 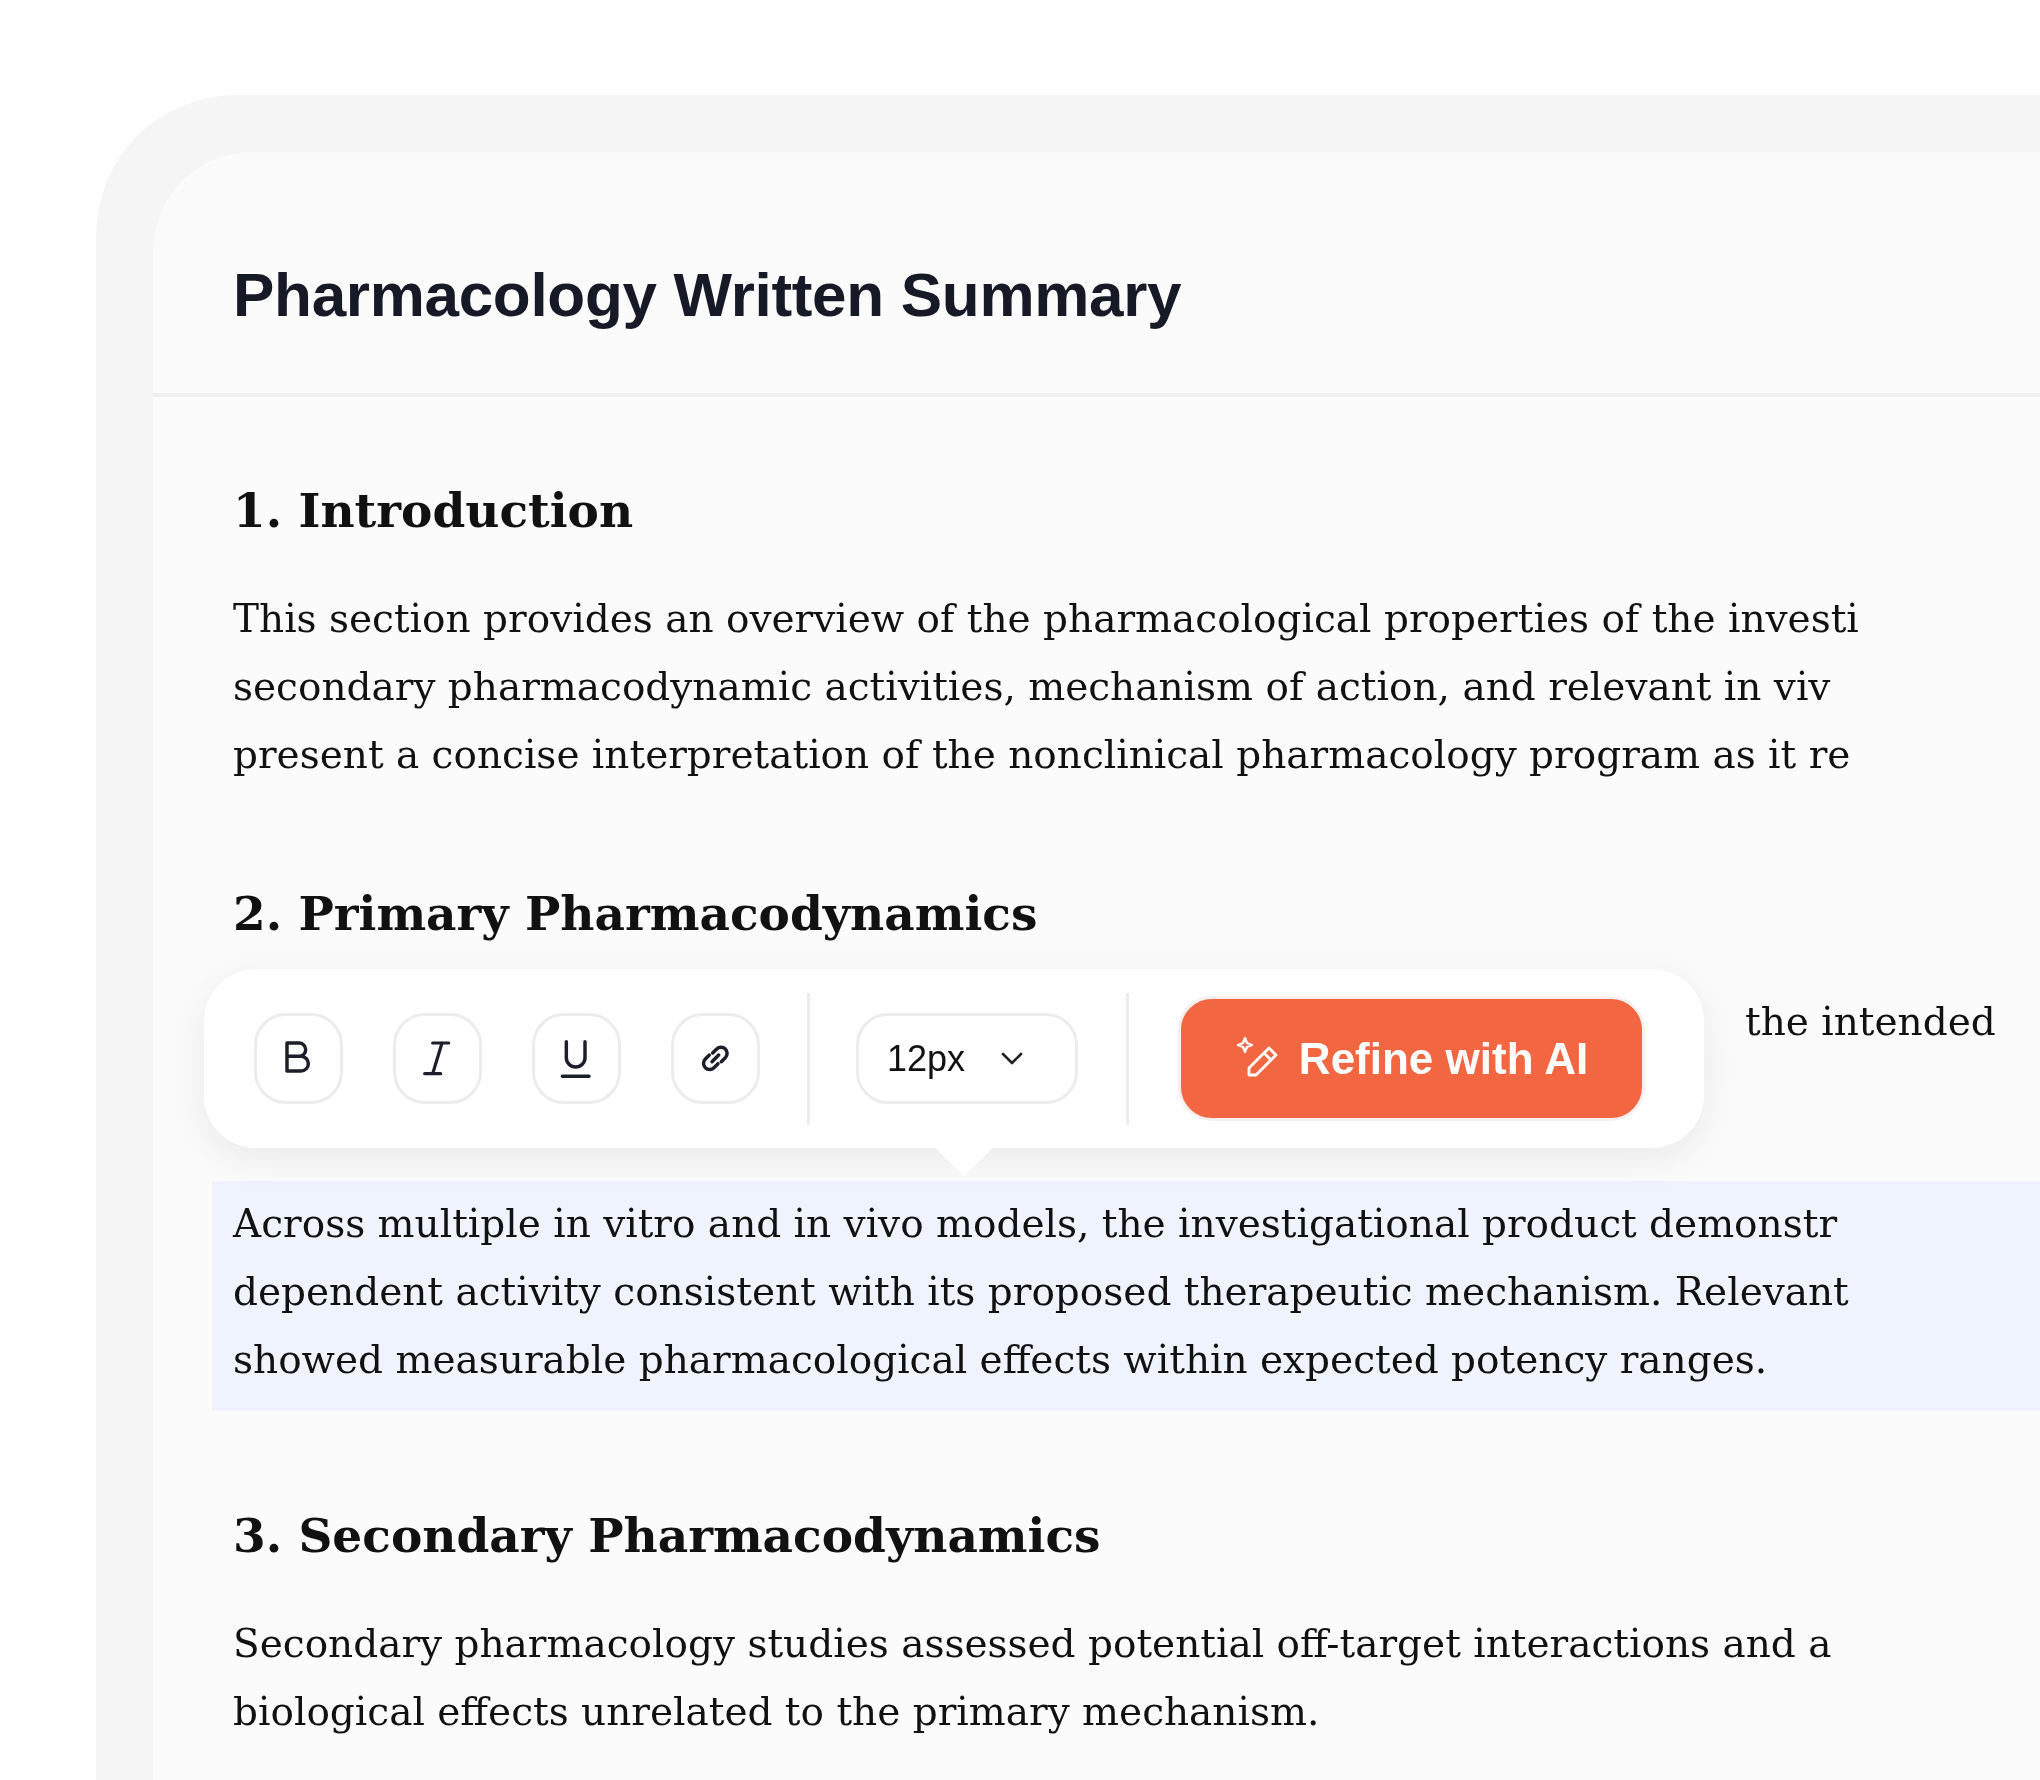 What do you see at coordinates (715, 1058) in the screenshot?
I see `link-button` at bounding box center [715, 1058].